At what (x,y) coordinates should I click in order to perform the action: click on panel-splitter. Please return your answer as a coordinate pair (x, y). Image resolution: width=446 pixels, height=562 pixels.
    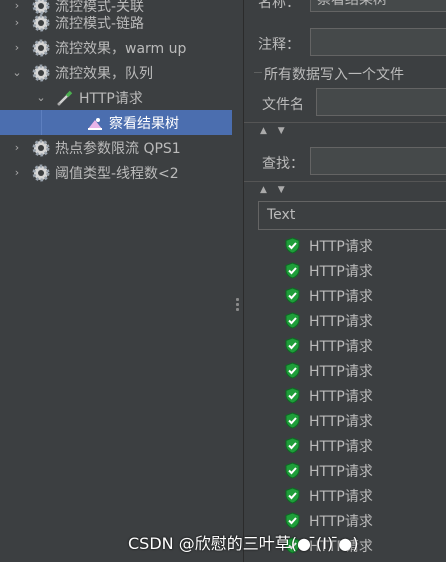
    Looking at the image, I should click on (238, 281).